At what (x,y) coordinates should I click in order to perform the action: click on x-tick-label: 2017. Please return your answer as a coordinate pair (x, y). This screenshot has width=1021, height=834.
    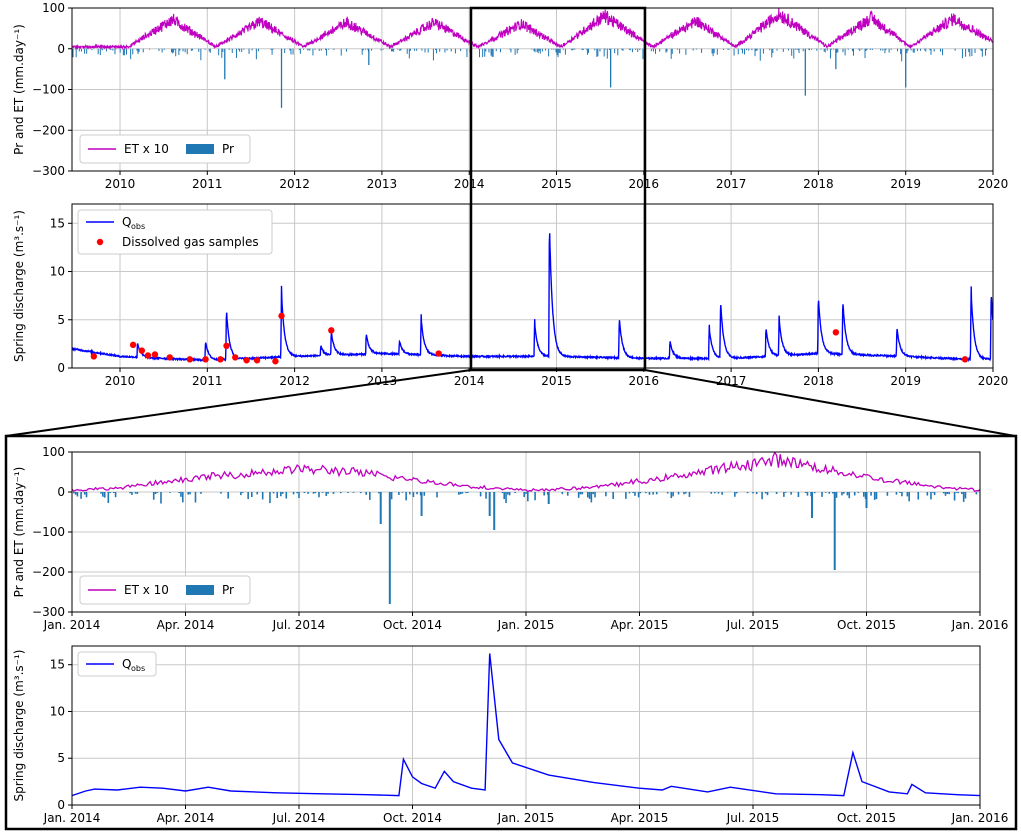
    Looking at the image, I should click on (731, 184).